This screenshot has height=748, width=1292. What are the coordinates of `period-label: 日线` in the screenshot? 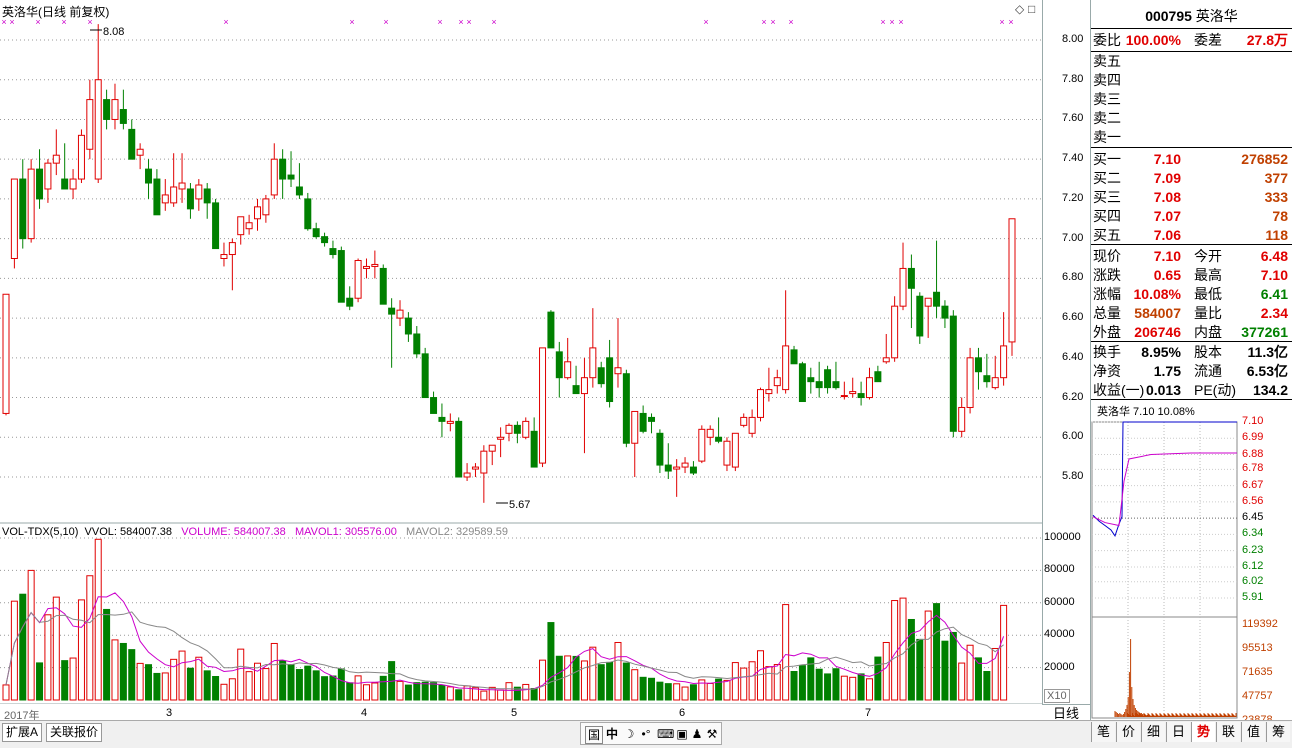 It's located at (1066, 712).